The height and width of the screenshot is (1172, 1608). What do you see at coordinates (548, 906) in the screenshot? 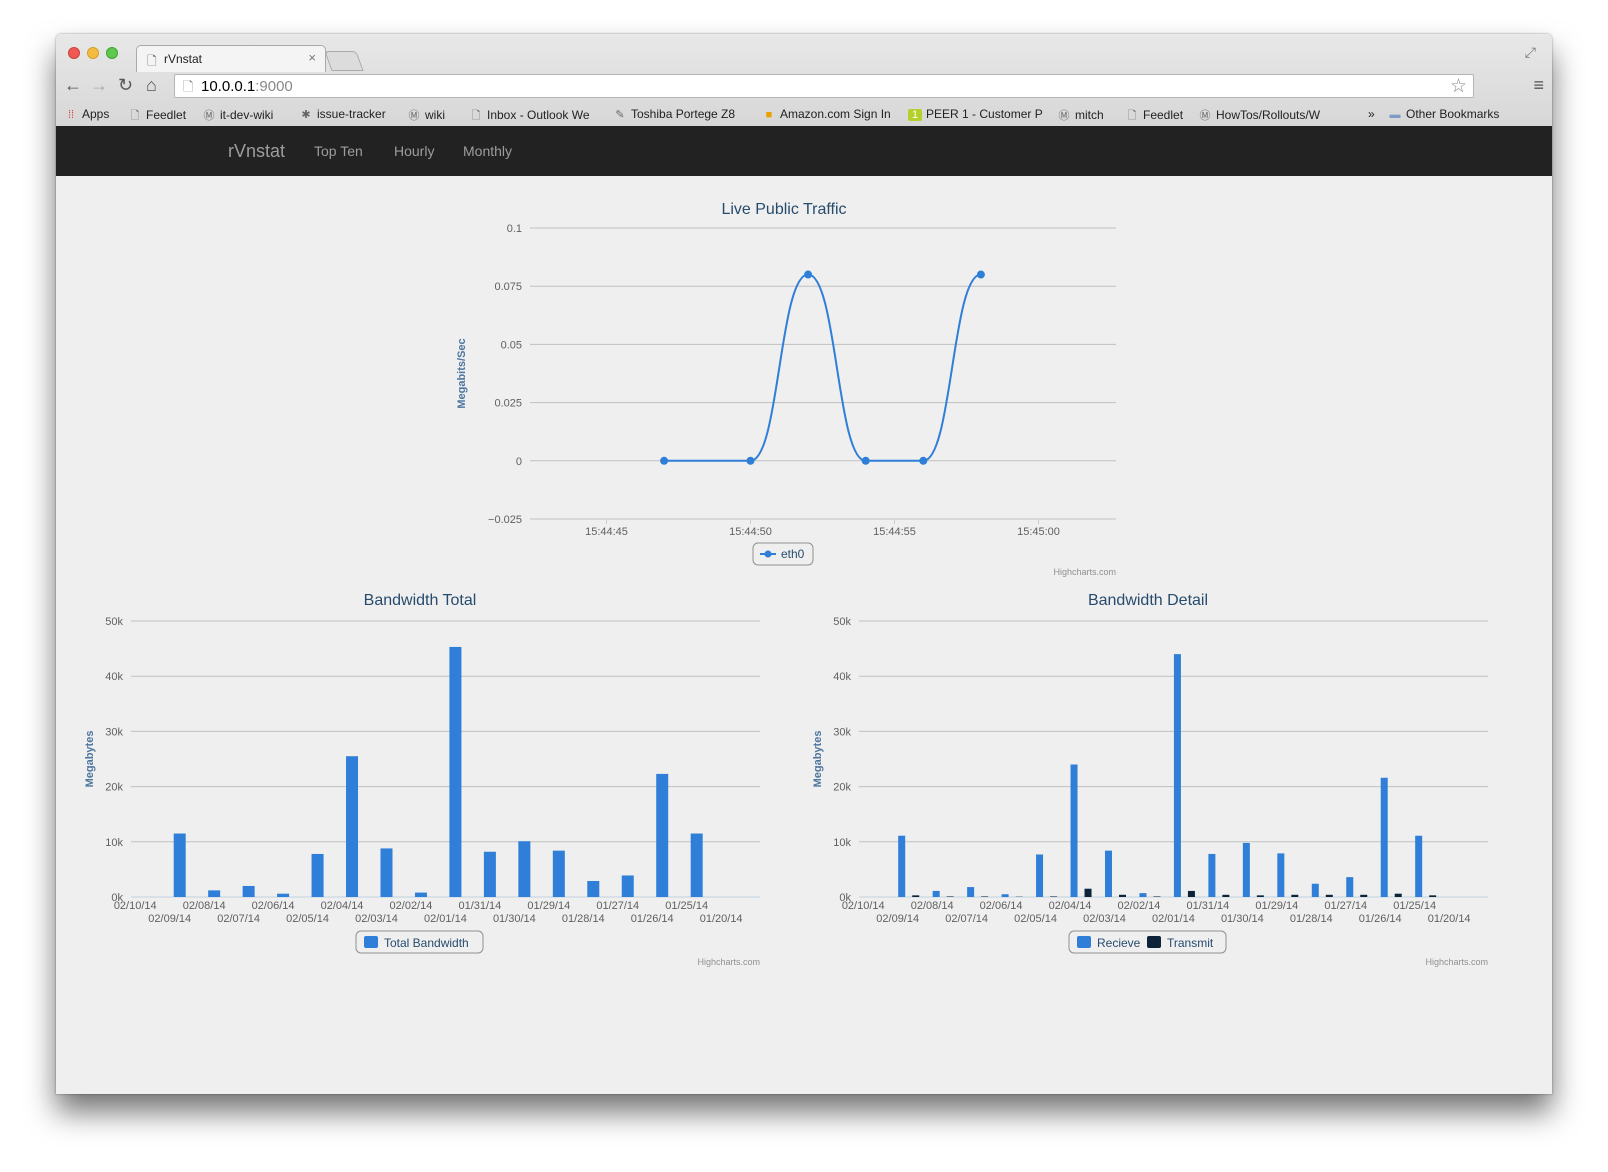
I see `x-tick-label: 01/29/14` at bounding box center [548, 906].